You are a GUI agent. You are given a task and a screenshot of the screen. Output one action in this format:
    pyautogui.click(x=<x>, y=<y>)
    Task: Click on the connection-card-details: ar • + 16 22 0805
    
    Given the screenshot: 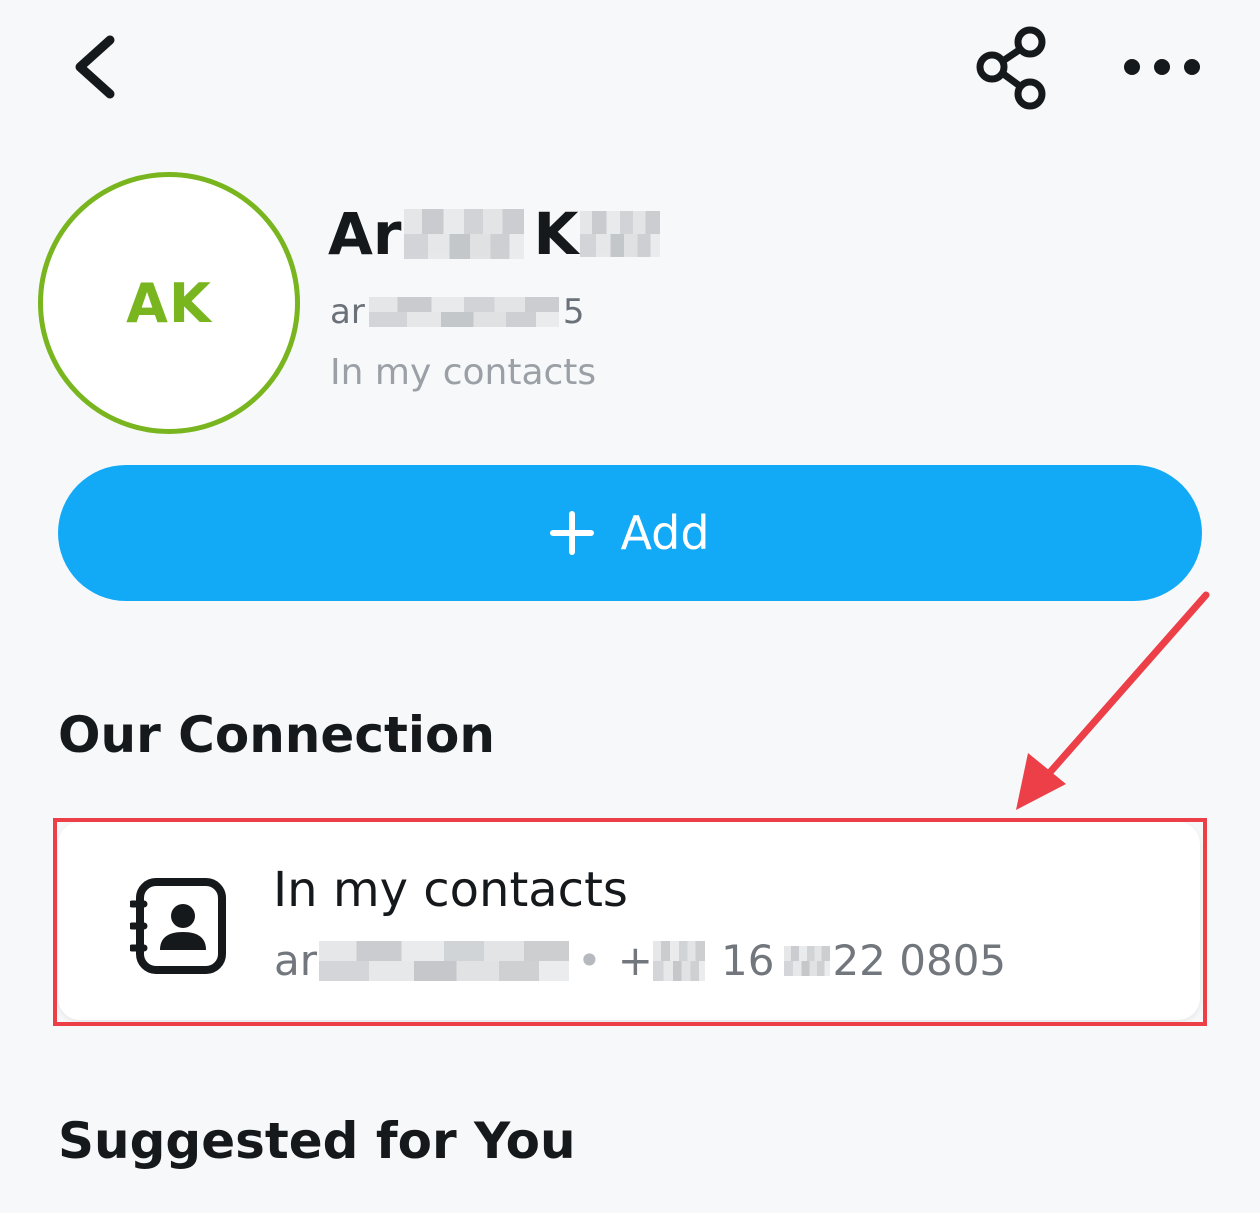 What is the action you would take?
    pyautogui.click(x=640, y=960)
    